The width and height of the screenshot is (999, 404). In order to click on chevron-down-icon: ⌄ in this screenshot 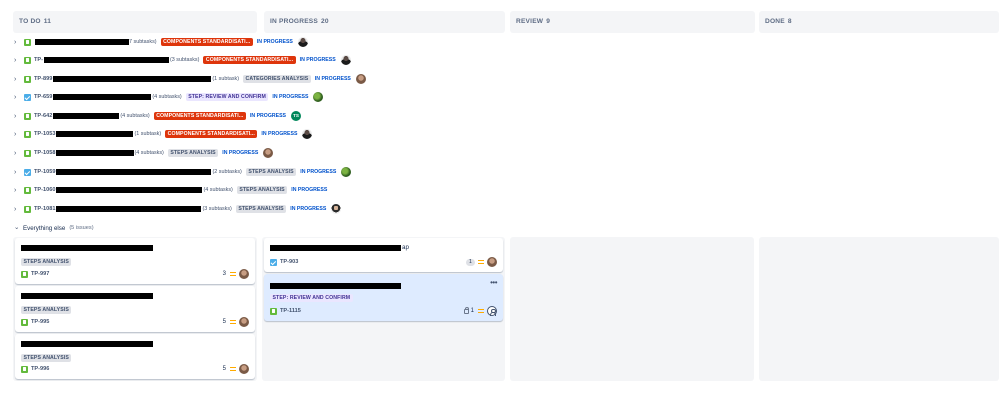, I will do `click(18, 228)`.